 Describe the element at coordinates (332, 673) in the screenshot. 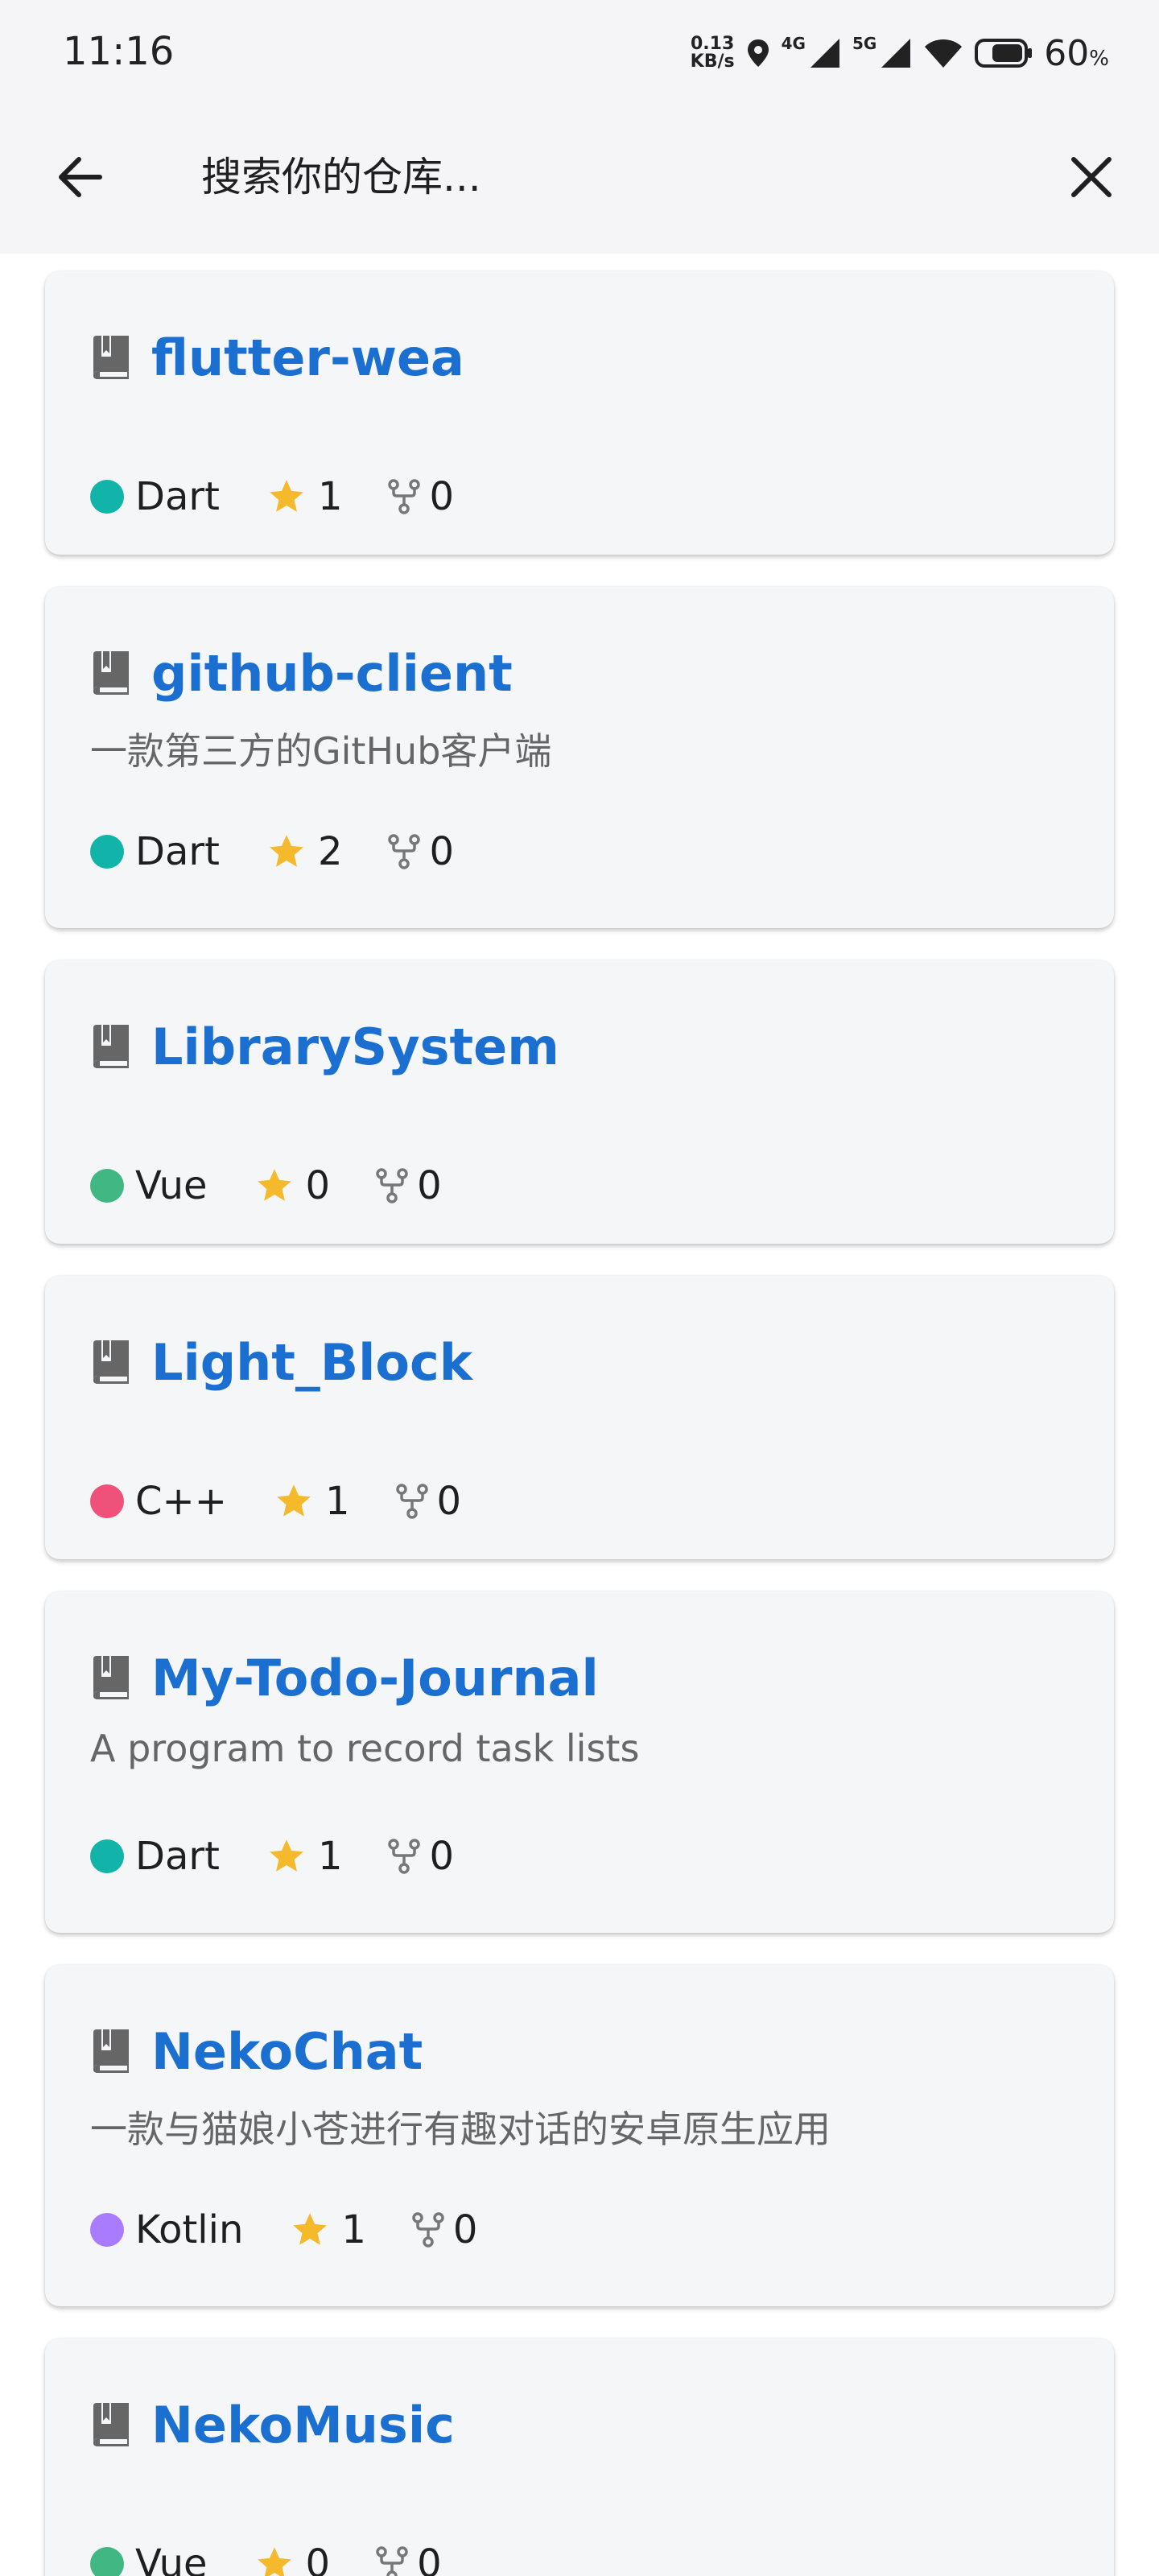

I see `repo-name-link: github-client` at that location.